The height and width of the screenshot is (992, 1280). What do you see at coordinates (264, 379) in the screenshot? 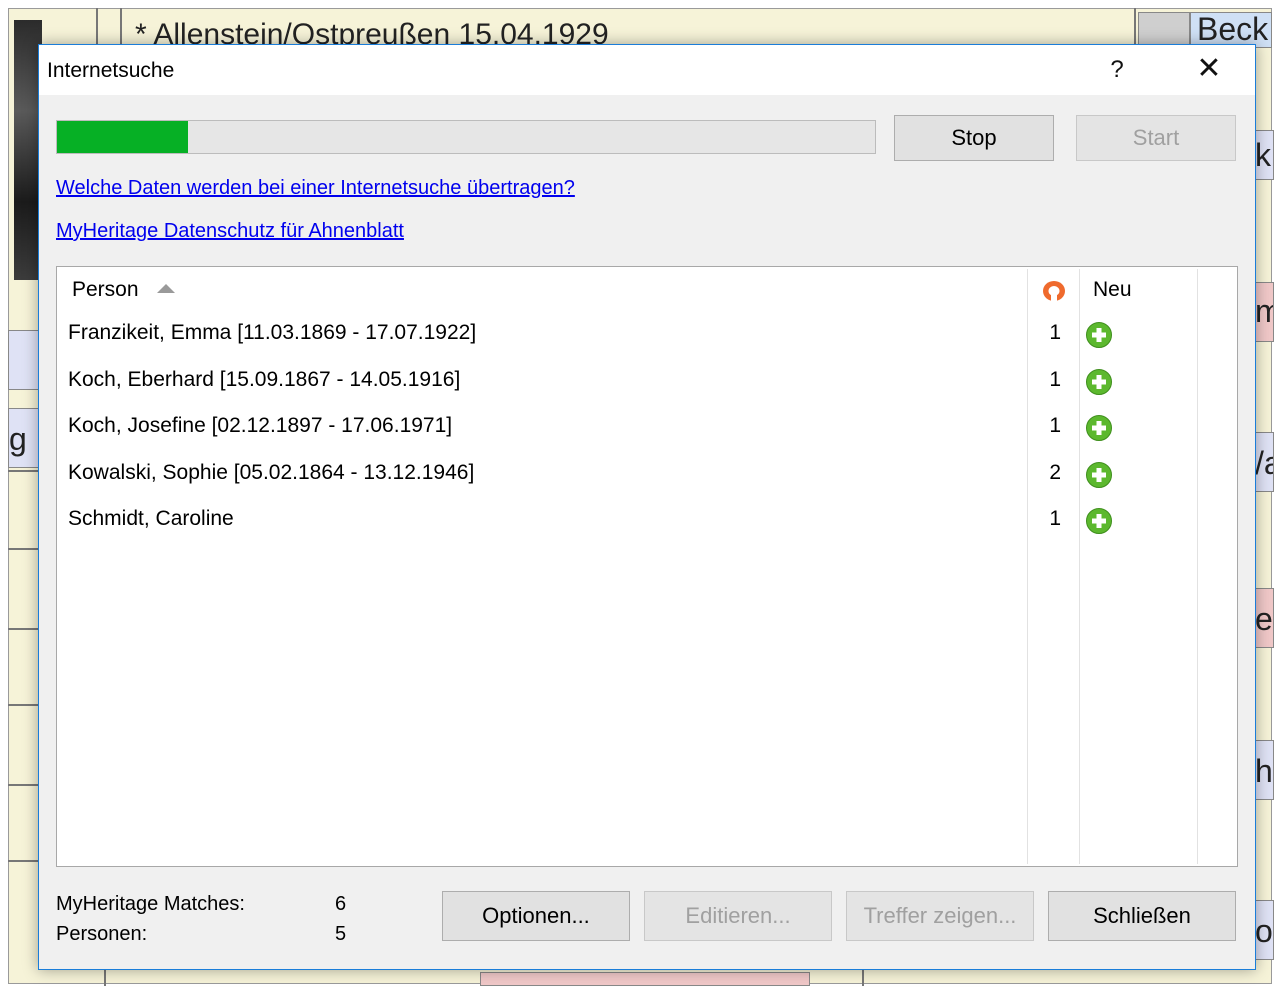
I see `person-name: Koch, Eberhard [15.09.1867 - 14.05.1916]` at bounding box center [264, 379].